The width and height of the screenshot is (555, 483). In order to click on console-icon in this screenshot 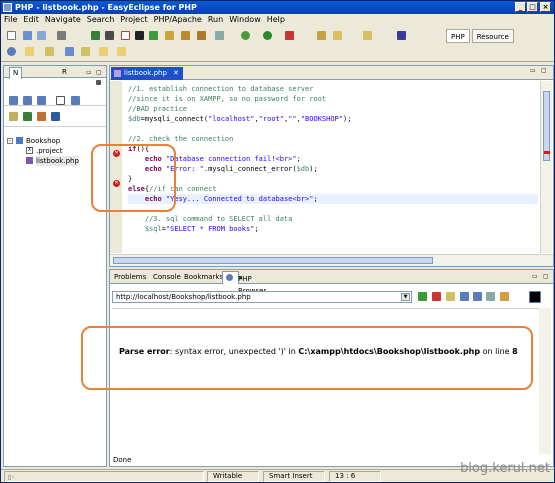, I will do `click(535, 297)`.